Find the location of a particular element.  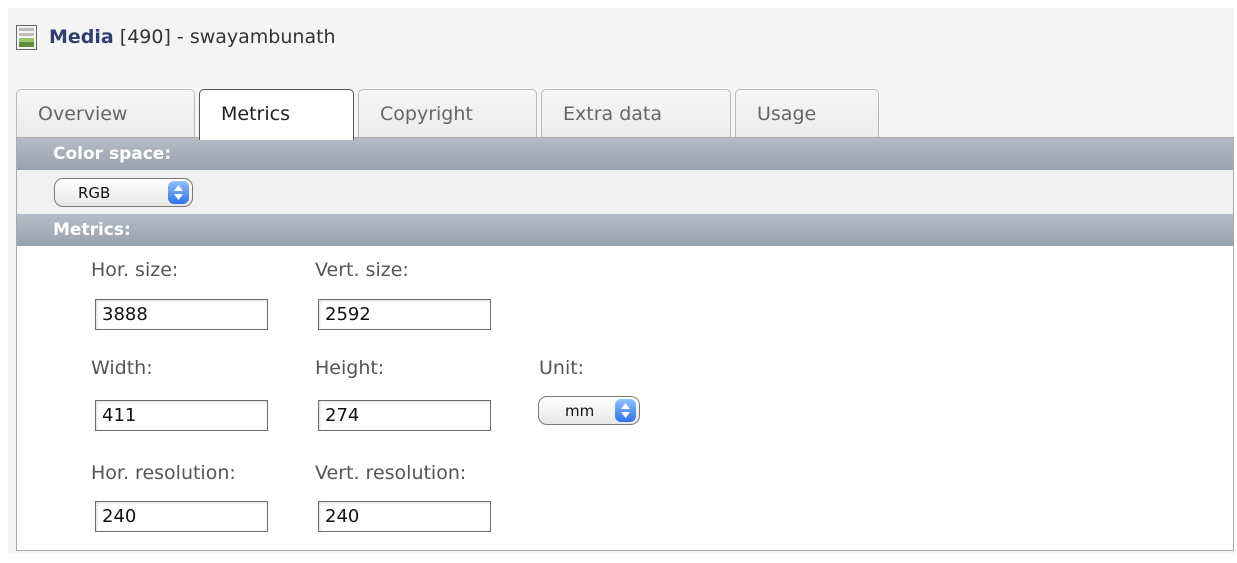

height-input is located at coordinates (404, 415).